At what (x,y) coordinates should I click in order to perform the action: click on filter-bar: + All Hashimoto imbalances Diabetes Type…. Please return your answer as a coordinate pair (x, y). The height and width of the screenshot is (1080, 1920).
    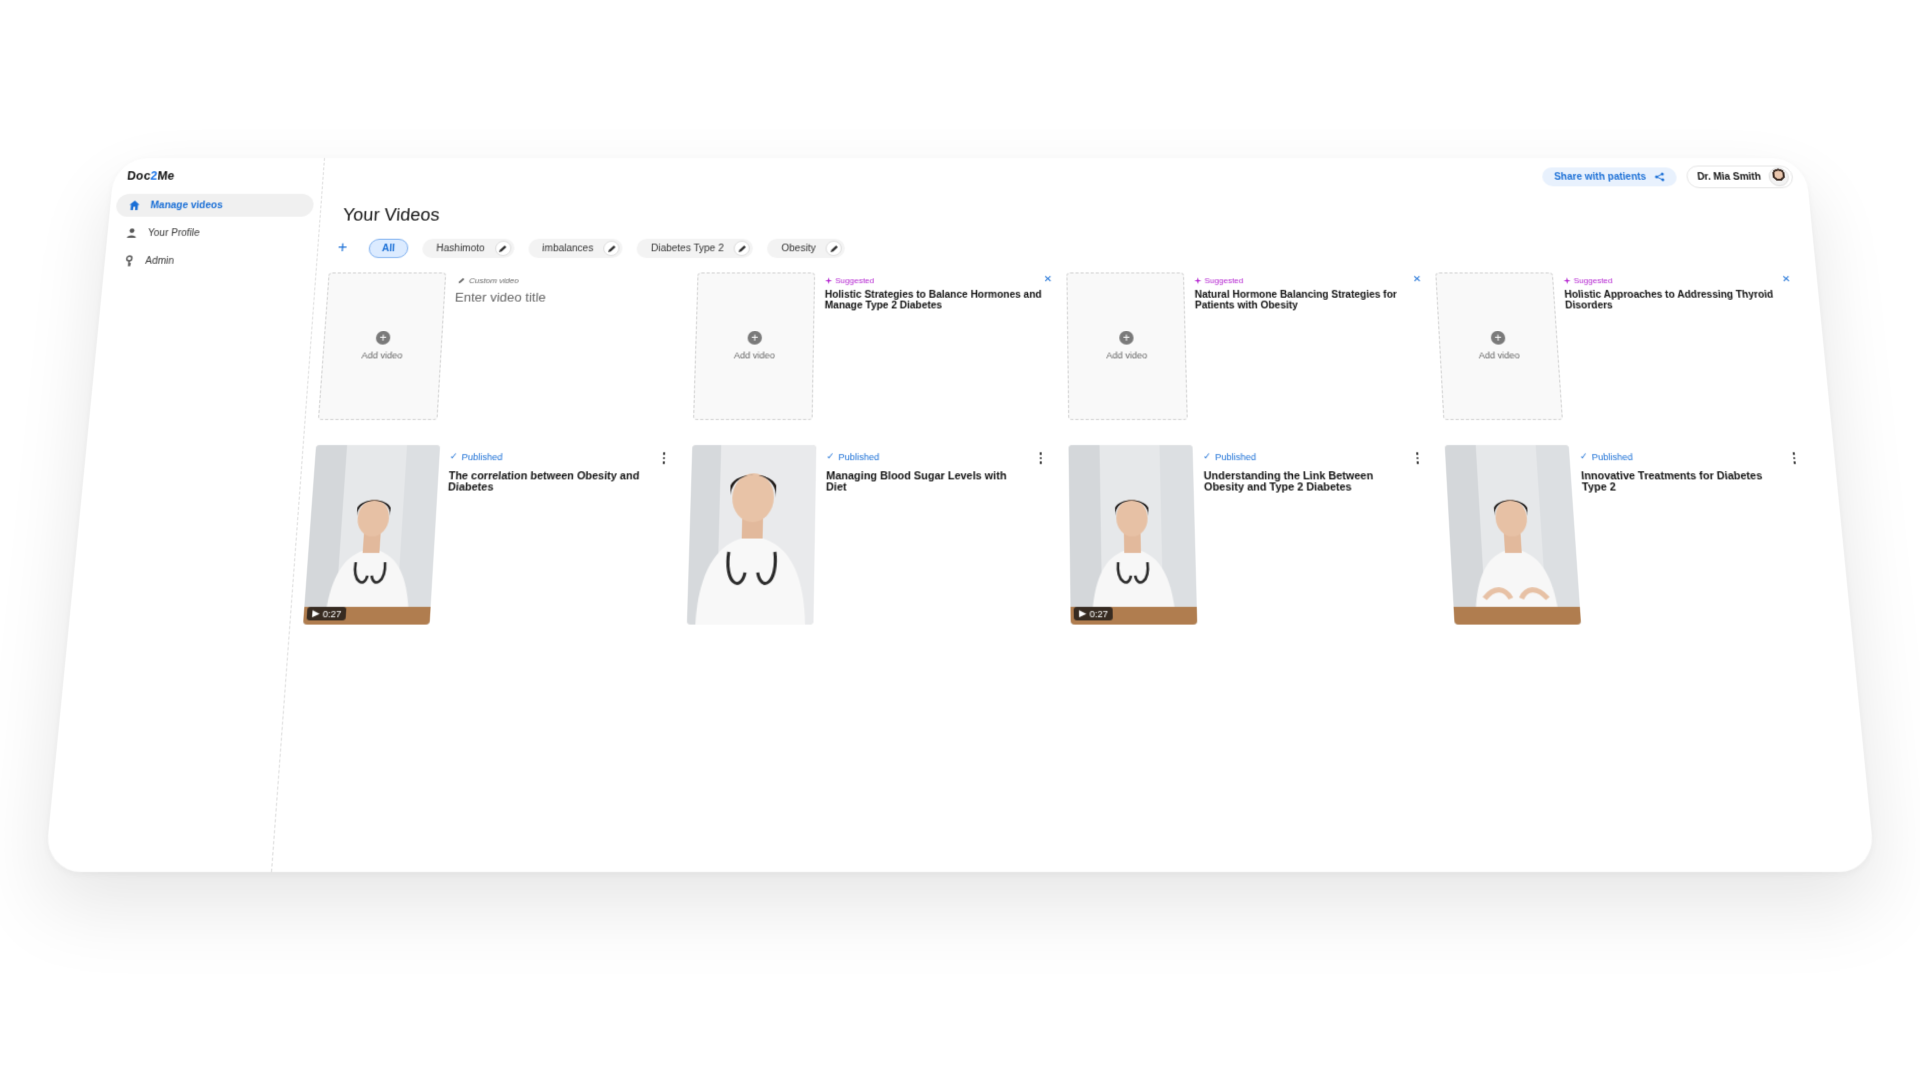
    Looking at the image, I should click on (588, 248).